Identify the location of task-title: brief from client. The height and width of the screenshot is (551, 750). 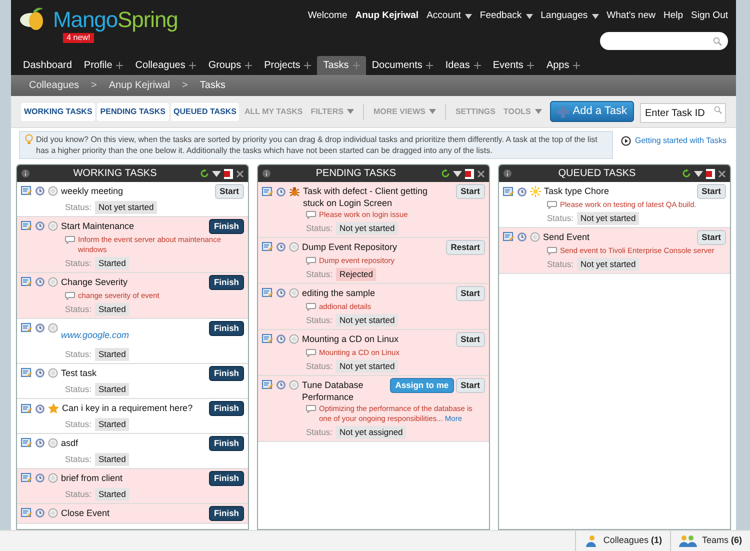
(132, 478).